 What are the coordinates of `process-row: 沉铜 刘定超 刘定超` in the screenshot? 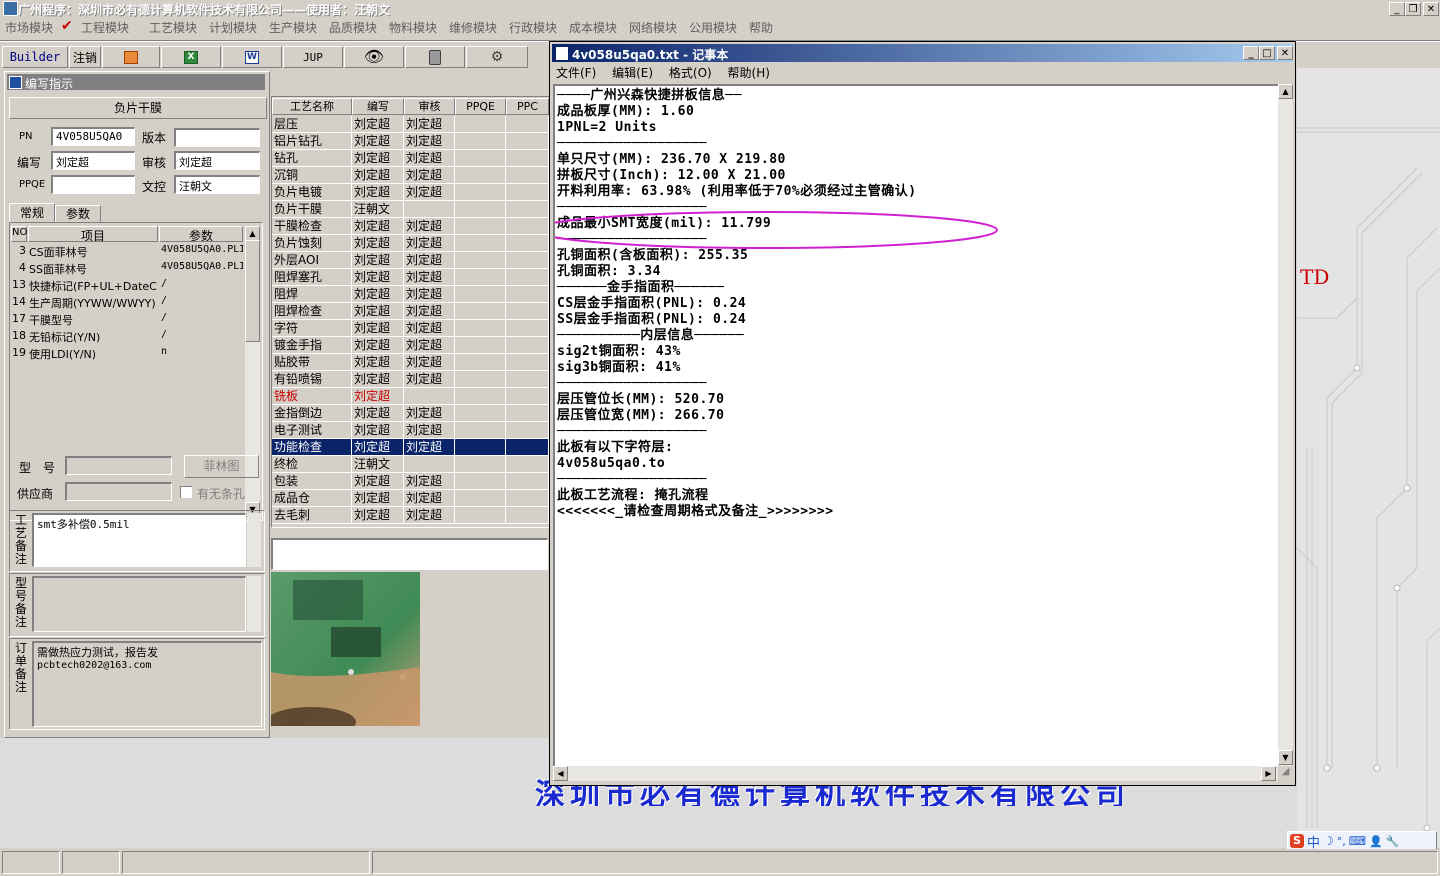 It's located at (410, 175).